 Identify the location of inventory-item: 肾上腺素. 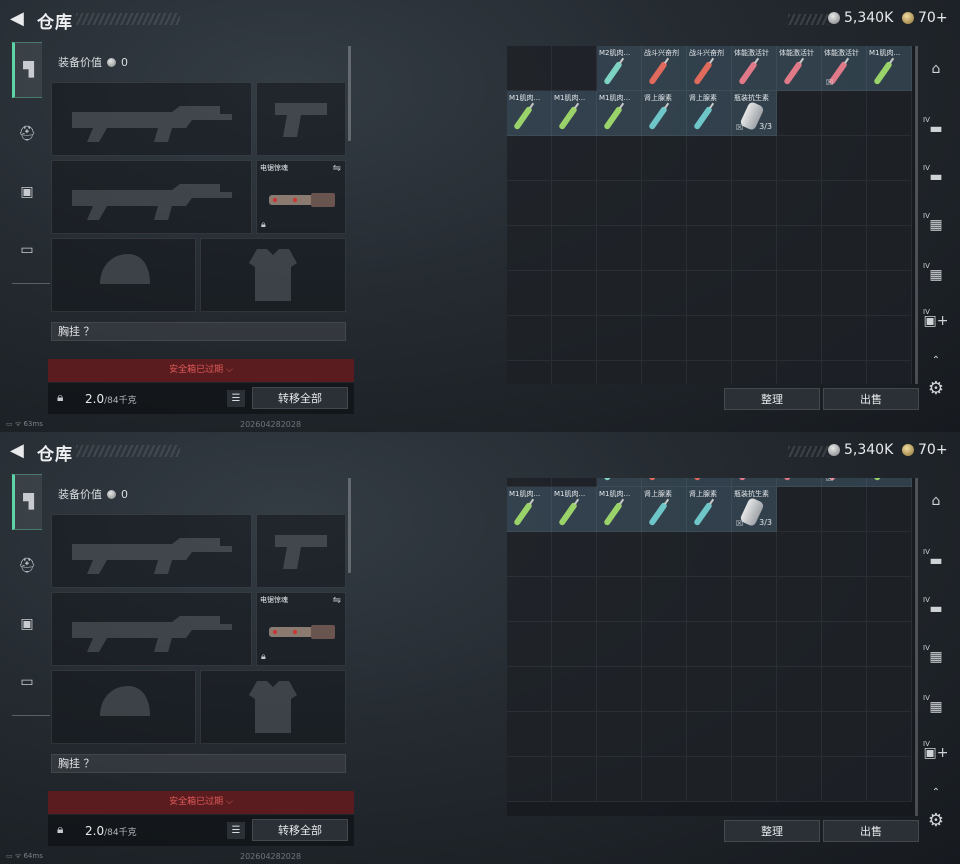
(664, 509).